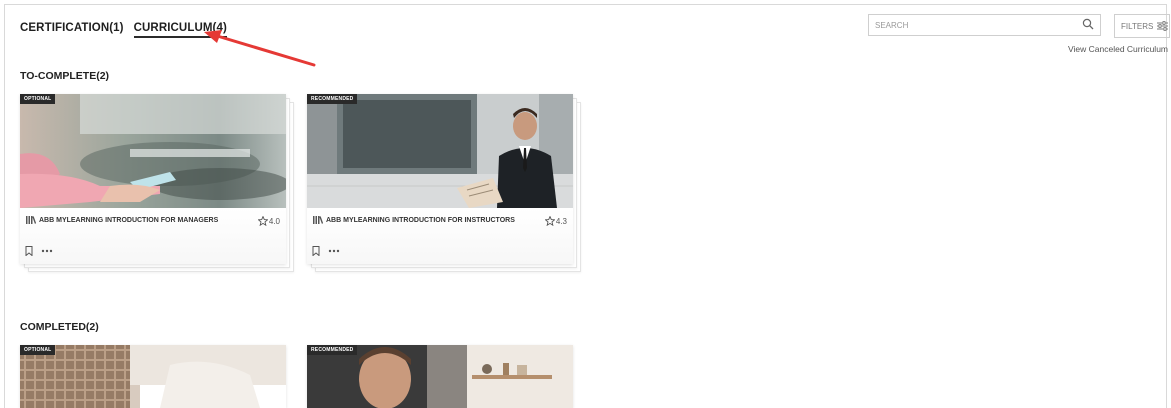 The image size is (1171, 408). I want to click on card-main: OPTIONAL, so click(153, 376).